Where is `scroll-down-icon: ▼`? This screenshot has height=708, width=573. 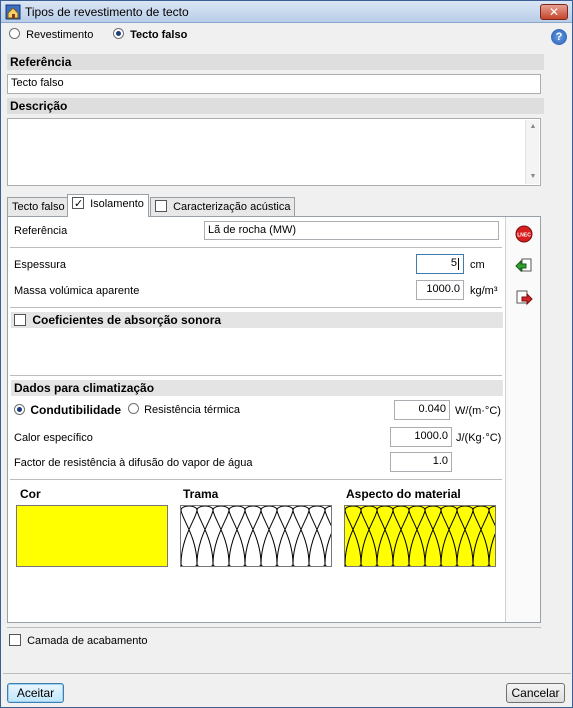
scroll-down-icon: ▼ is located at coordinates (533, 177).